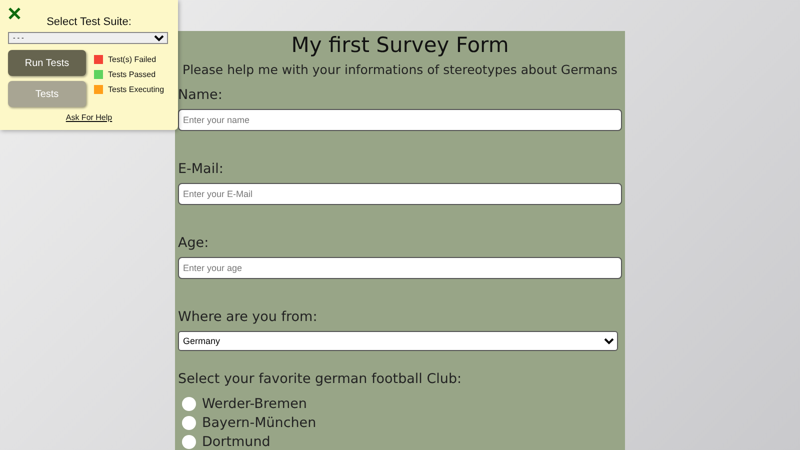 The height and width of the screenshot is (450, 800). What do you see at coordinates (254, 404) in the screenshot?
I see `radio-label: Werder-Bremen` at bounding box center [254, 404].